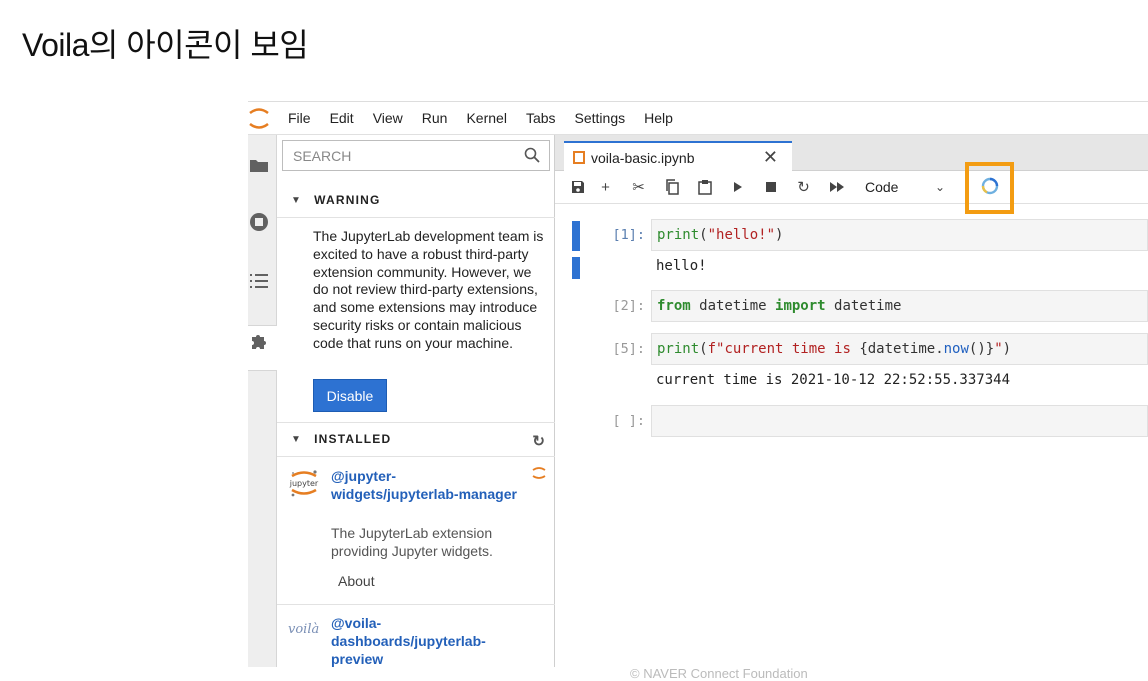 This screenshot has height=681, width=1148. What do you see at coordinates (416, 200) in the screenshot?
I see `warning-section-header: ▼ WARNING` at bounding box center [416, 200].